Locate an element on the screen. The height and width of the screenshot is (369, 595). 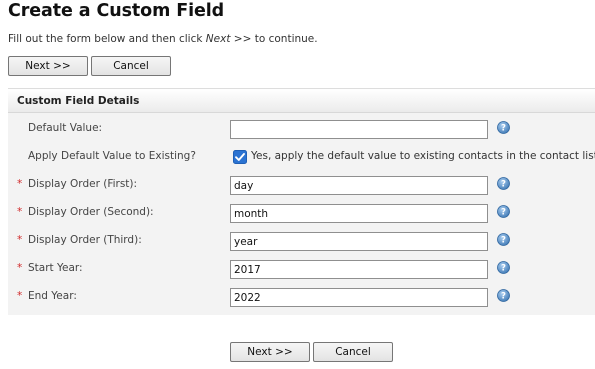
next-button-top: Next >> is located at coordinates (48, 66).